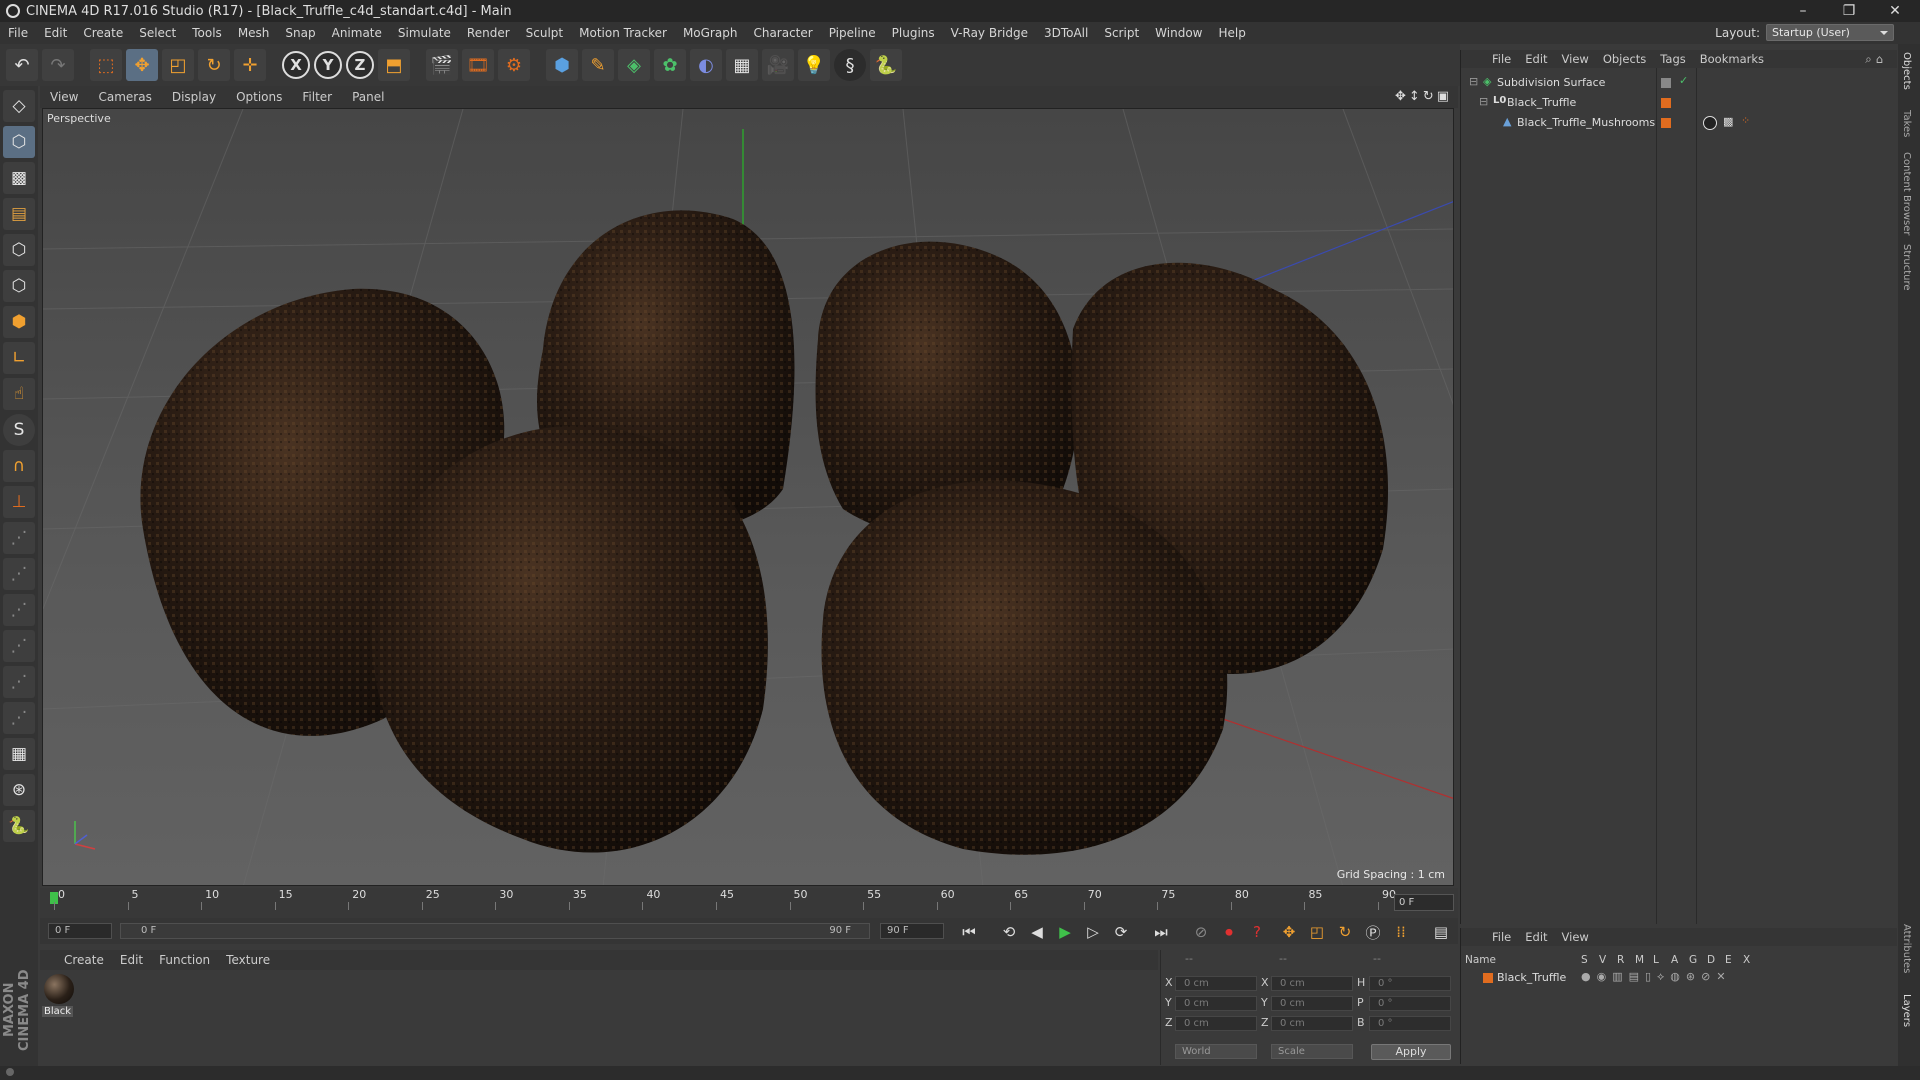 The image size is (1920, 1080). I want to click on workplane-mode-icon: ▤, so click(19, 214).